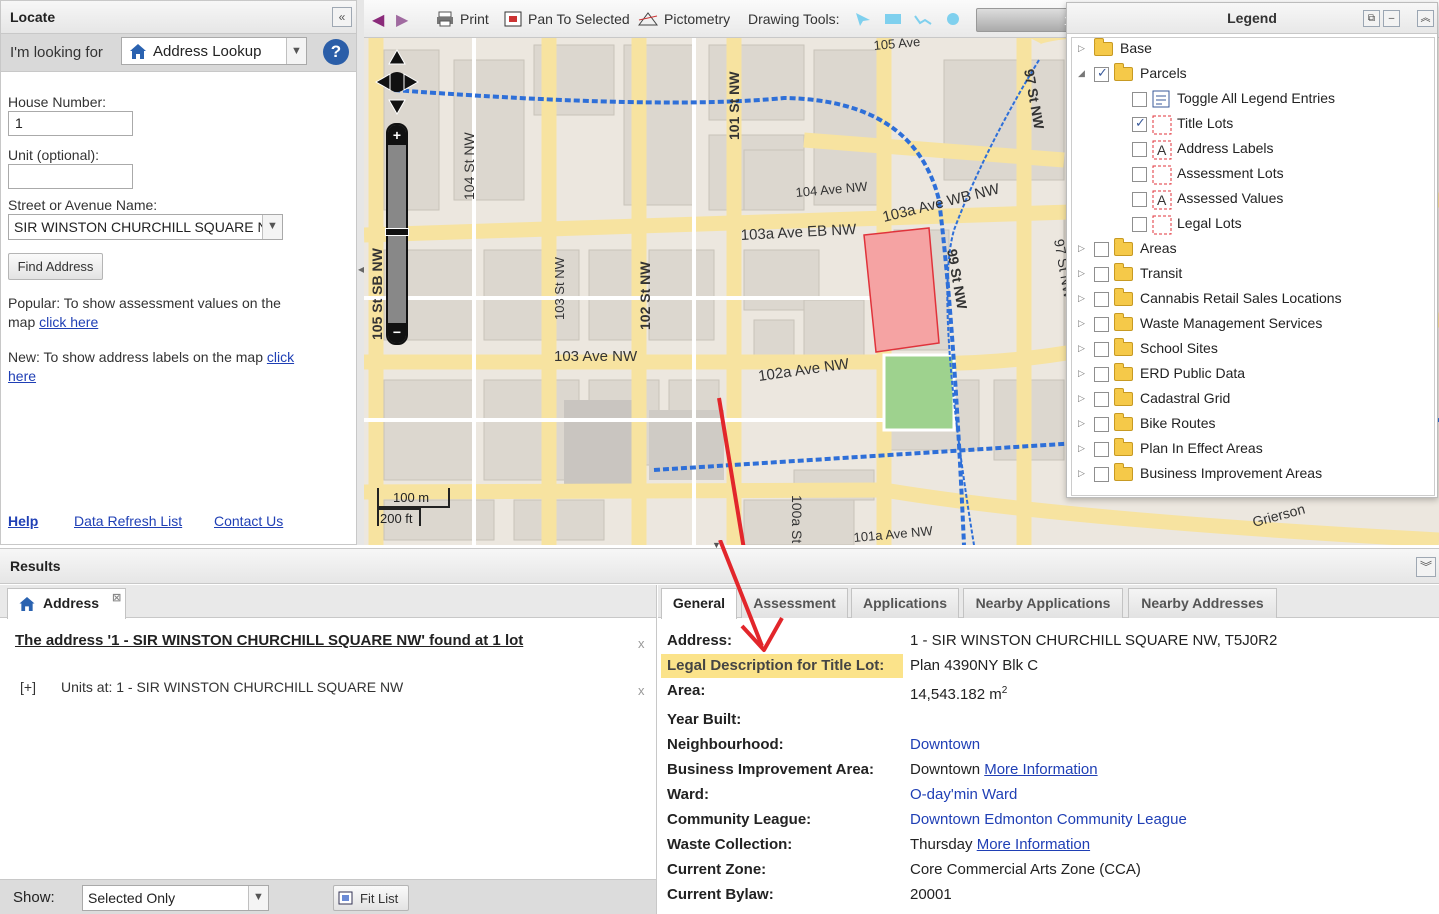 Image resolution: width=1439 pixels, height=914 pixels. Describe the element at coordinates (70, 123) in the screenshot. I see `house-number-input: 1` at that location.